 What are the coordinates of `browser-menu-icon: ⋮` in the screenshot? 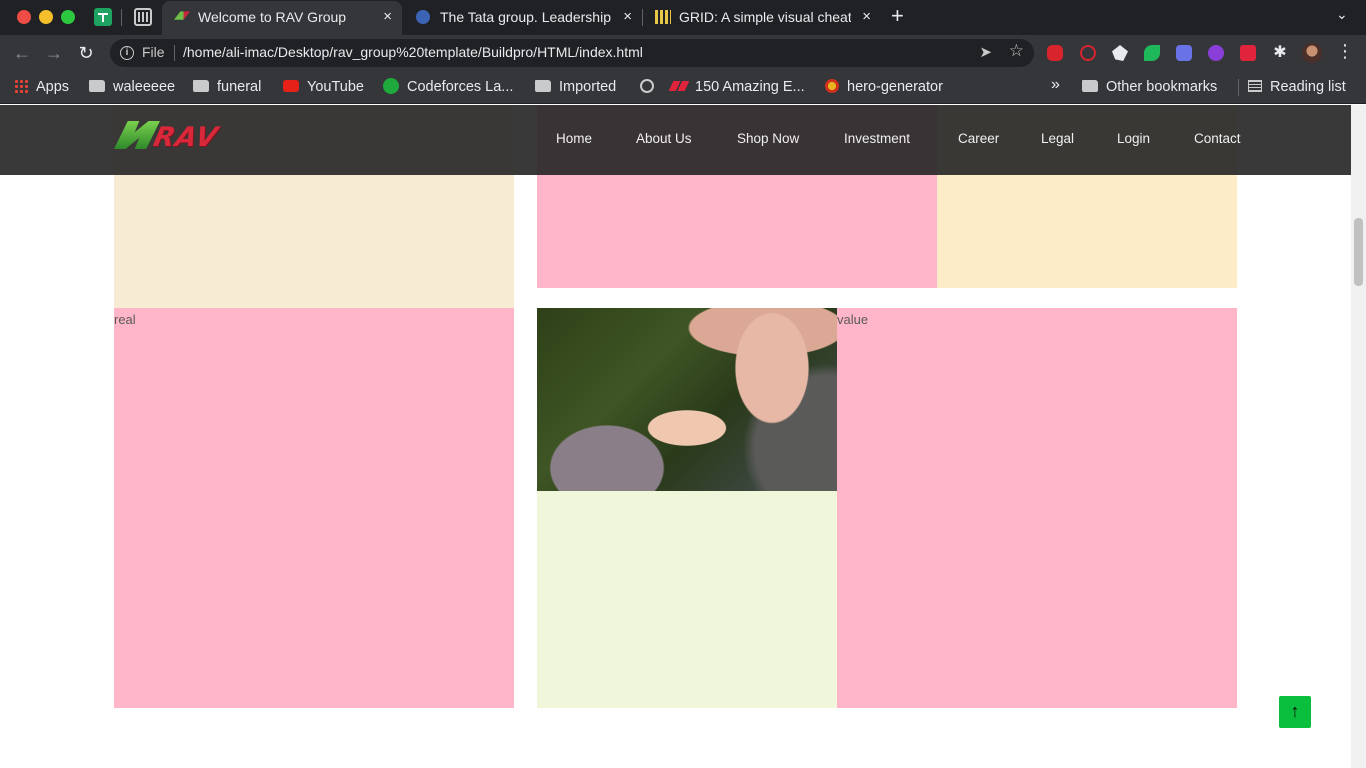 It's located at (1345, 51).